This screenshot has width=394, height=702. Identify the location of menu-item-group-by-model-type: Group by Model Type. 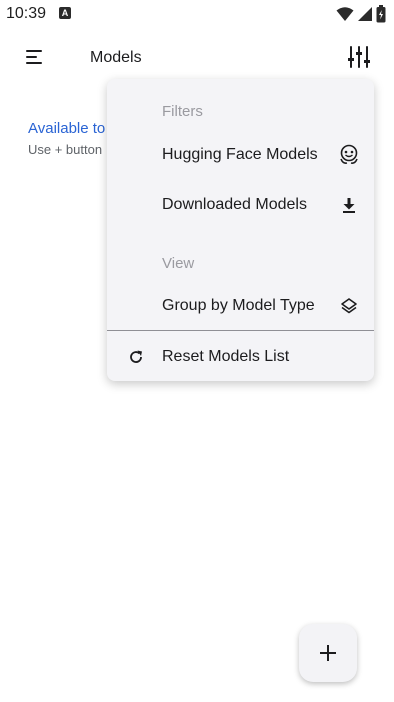
(240, 306).